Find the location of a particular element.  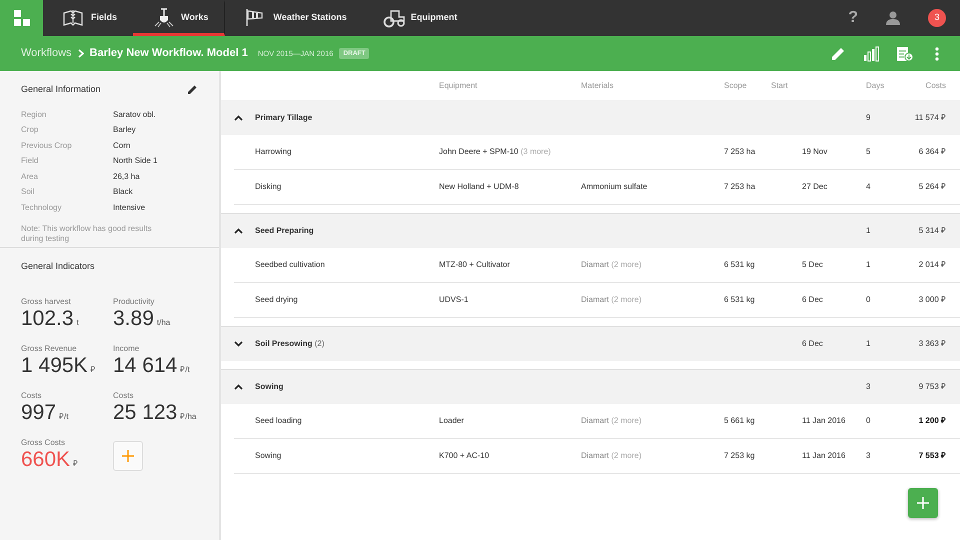

field-value: North Side 1 is located at coordinates (135, 161).